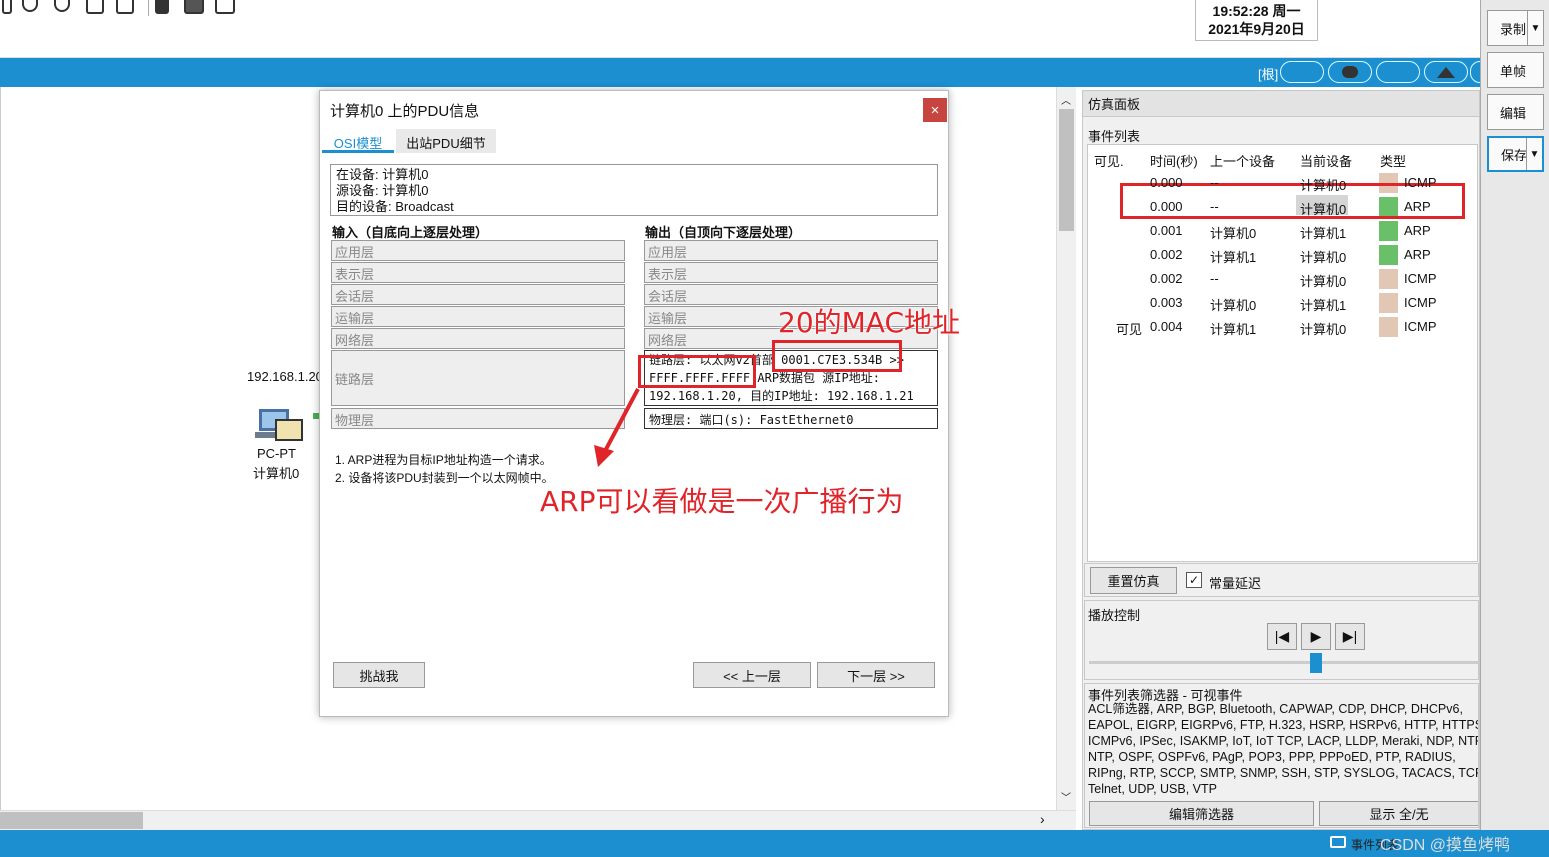  Describe the element at coordinates (1066, 448) in the screenshot. I see `canvas-vertical-scrollbar: ︿ ﹀` at that location.